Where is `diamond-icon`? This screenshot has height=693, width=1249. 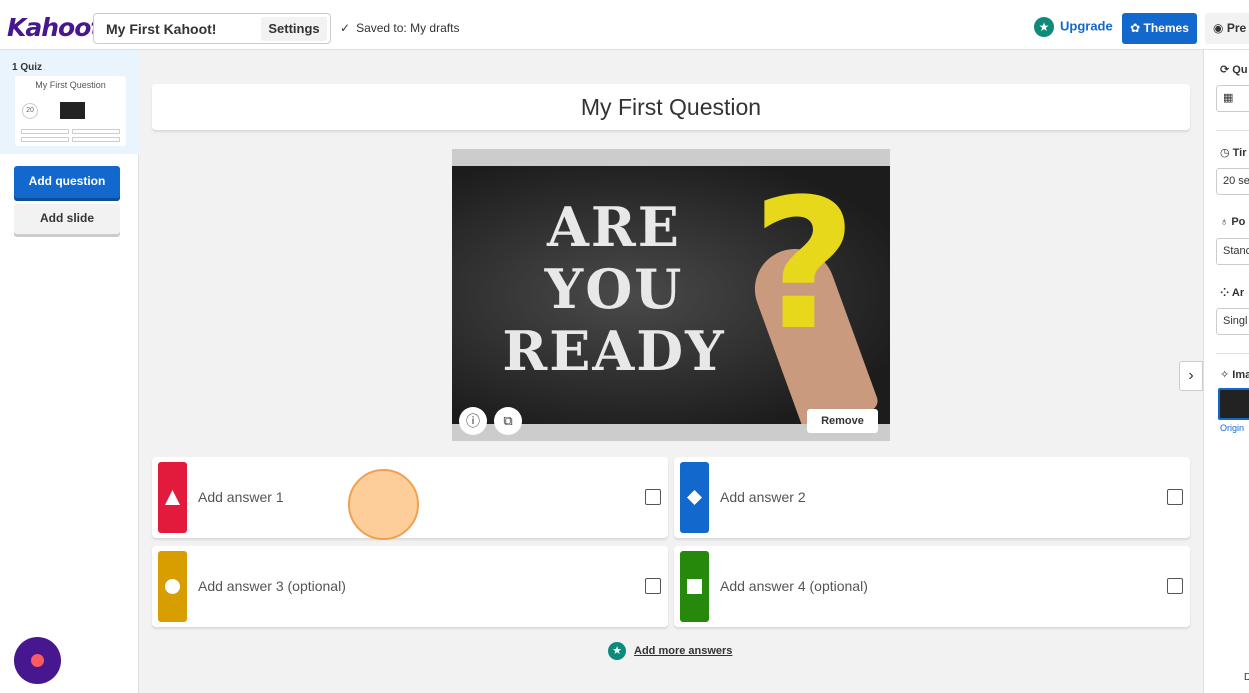 diamond-icon is located at coordinates (694, 497).